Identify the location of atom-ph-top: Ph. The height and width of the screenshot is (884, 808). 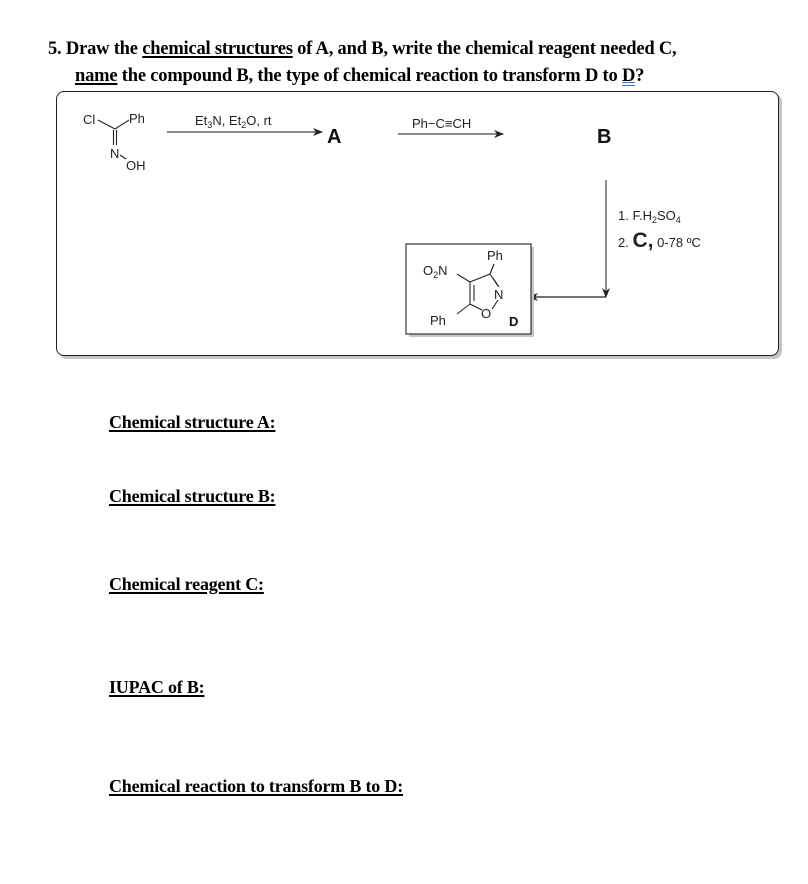
(495, 255).